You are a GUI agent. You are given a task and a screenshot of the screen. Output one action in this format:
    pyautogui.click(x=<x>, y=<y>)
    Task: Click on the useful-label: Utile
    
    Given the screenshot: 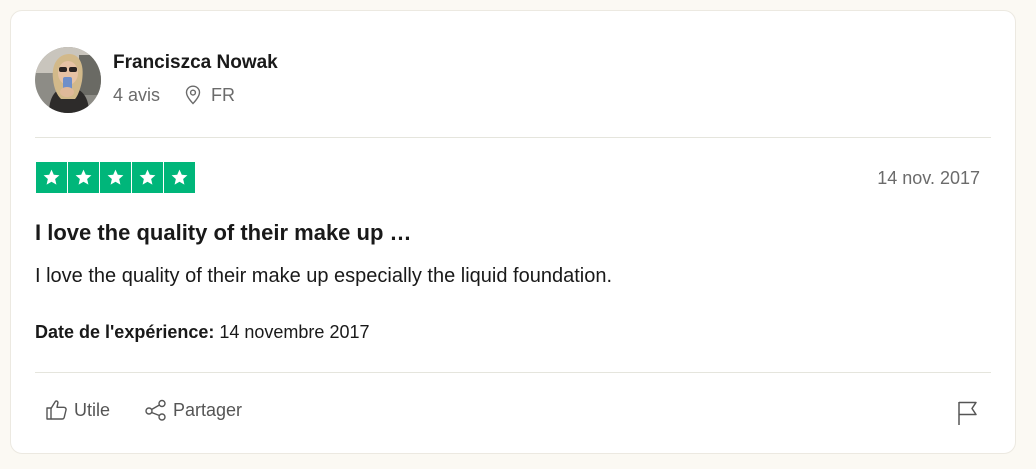 What is the action you would take?
    pyautogui.click(x=92, y=409)
    